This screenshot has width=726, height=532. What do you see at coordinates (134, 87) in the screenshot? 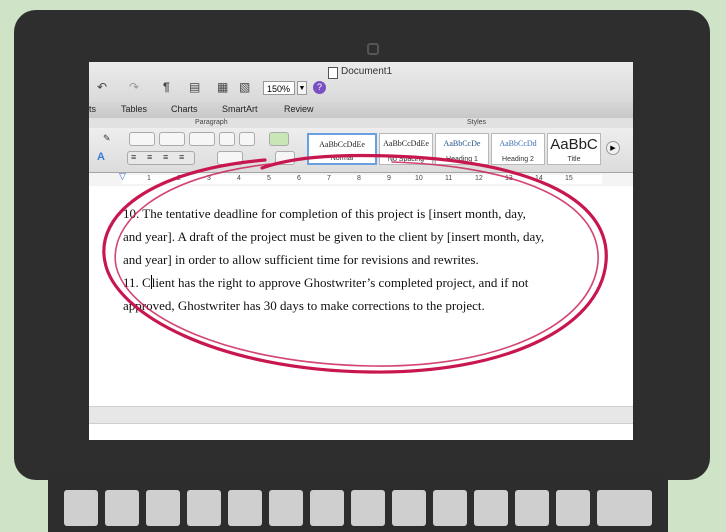
I see `redo-icon: ↷` at bounding box center [134, 87].